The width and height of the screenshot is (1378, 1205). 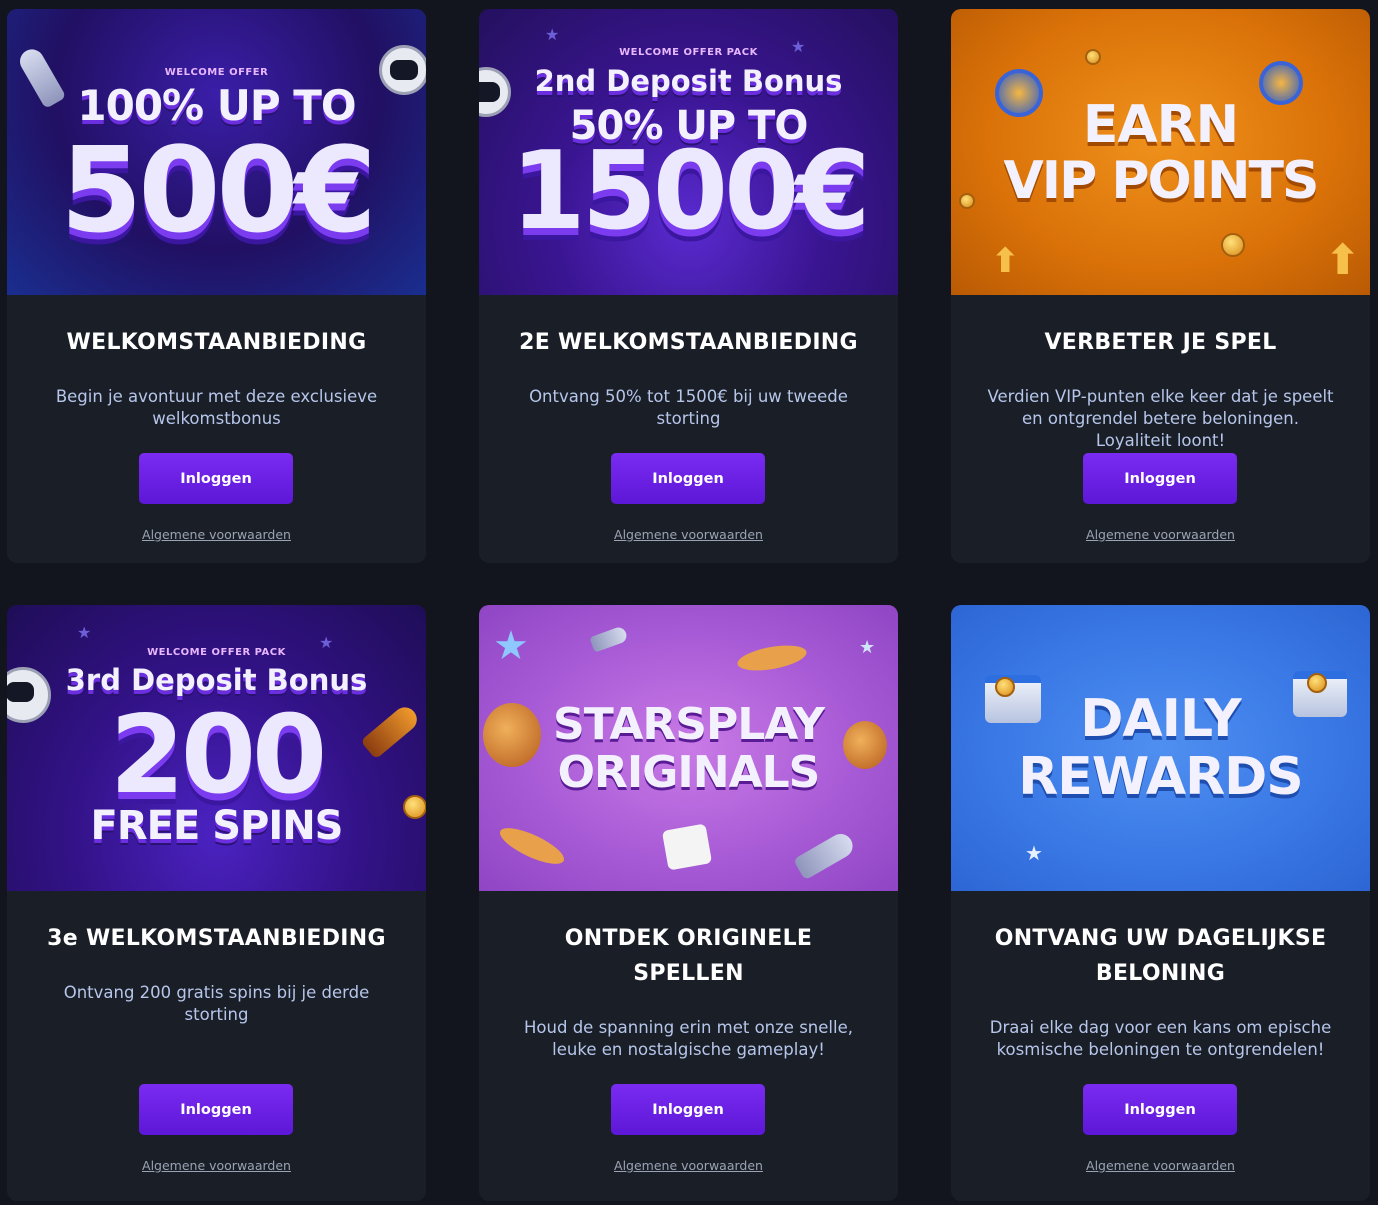 What do you see at coordinates (1160, 777) in the screenshot?
I see `banner-subheadline: REWARDS` at bounding box center [1160, 777].